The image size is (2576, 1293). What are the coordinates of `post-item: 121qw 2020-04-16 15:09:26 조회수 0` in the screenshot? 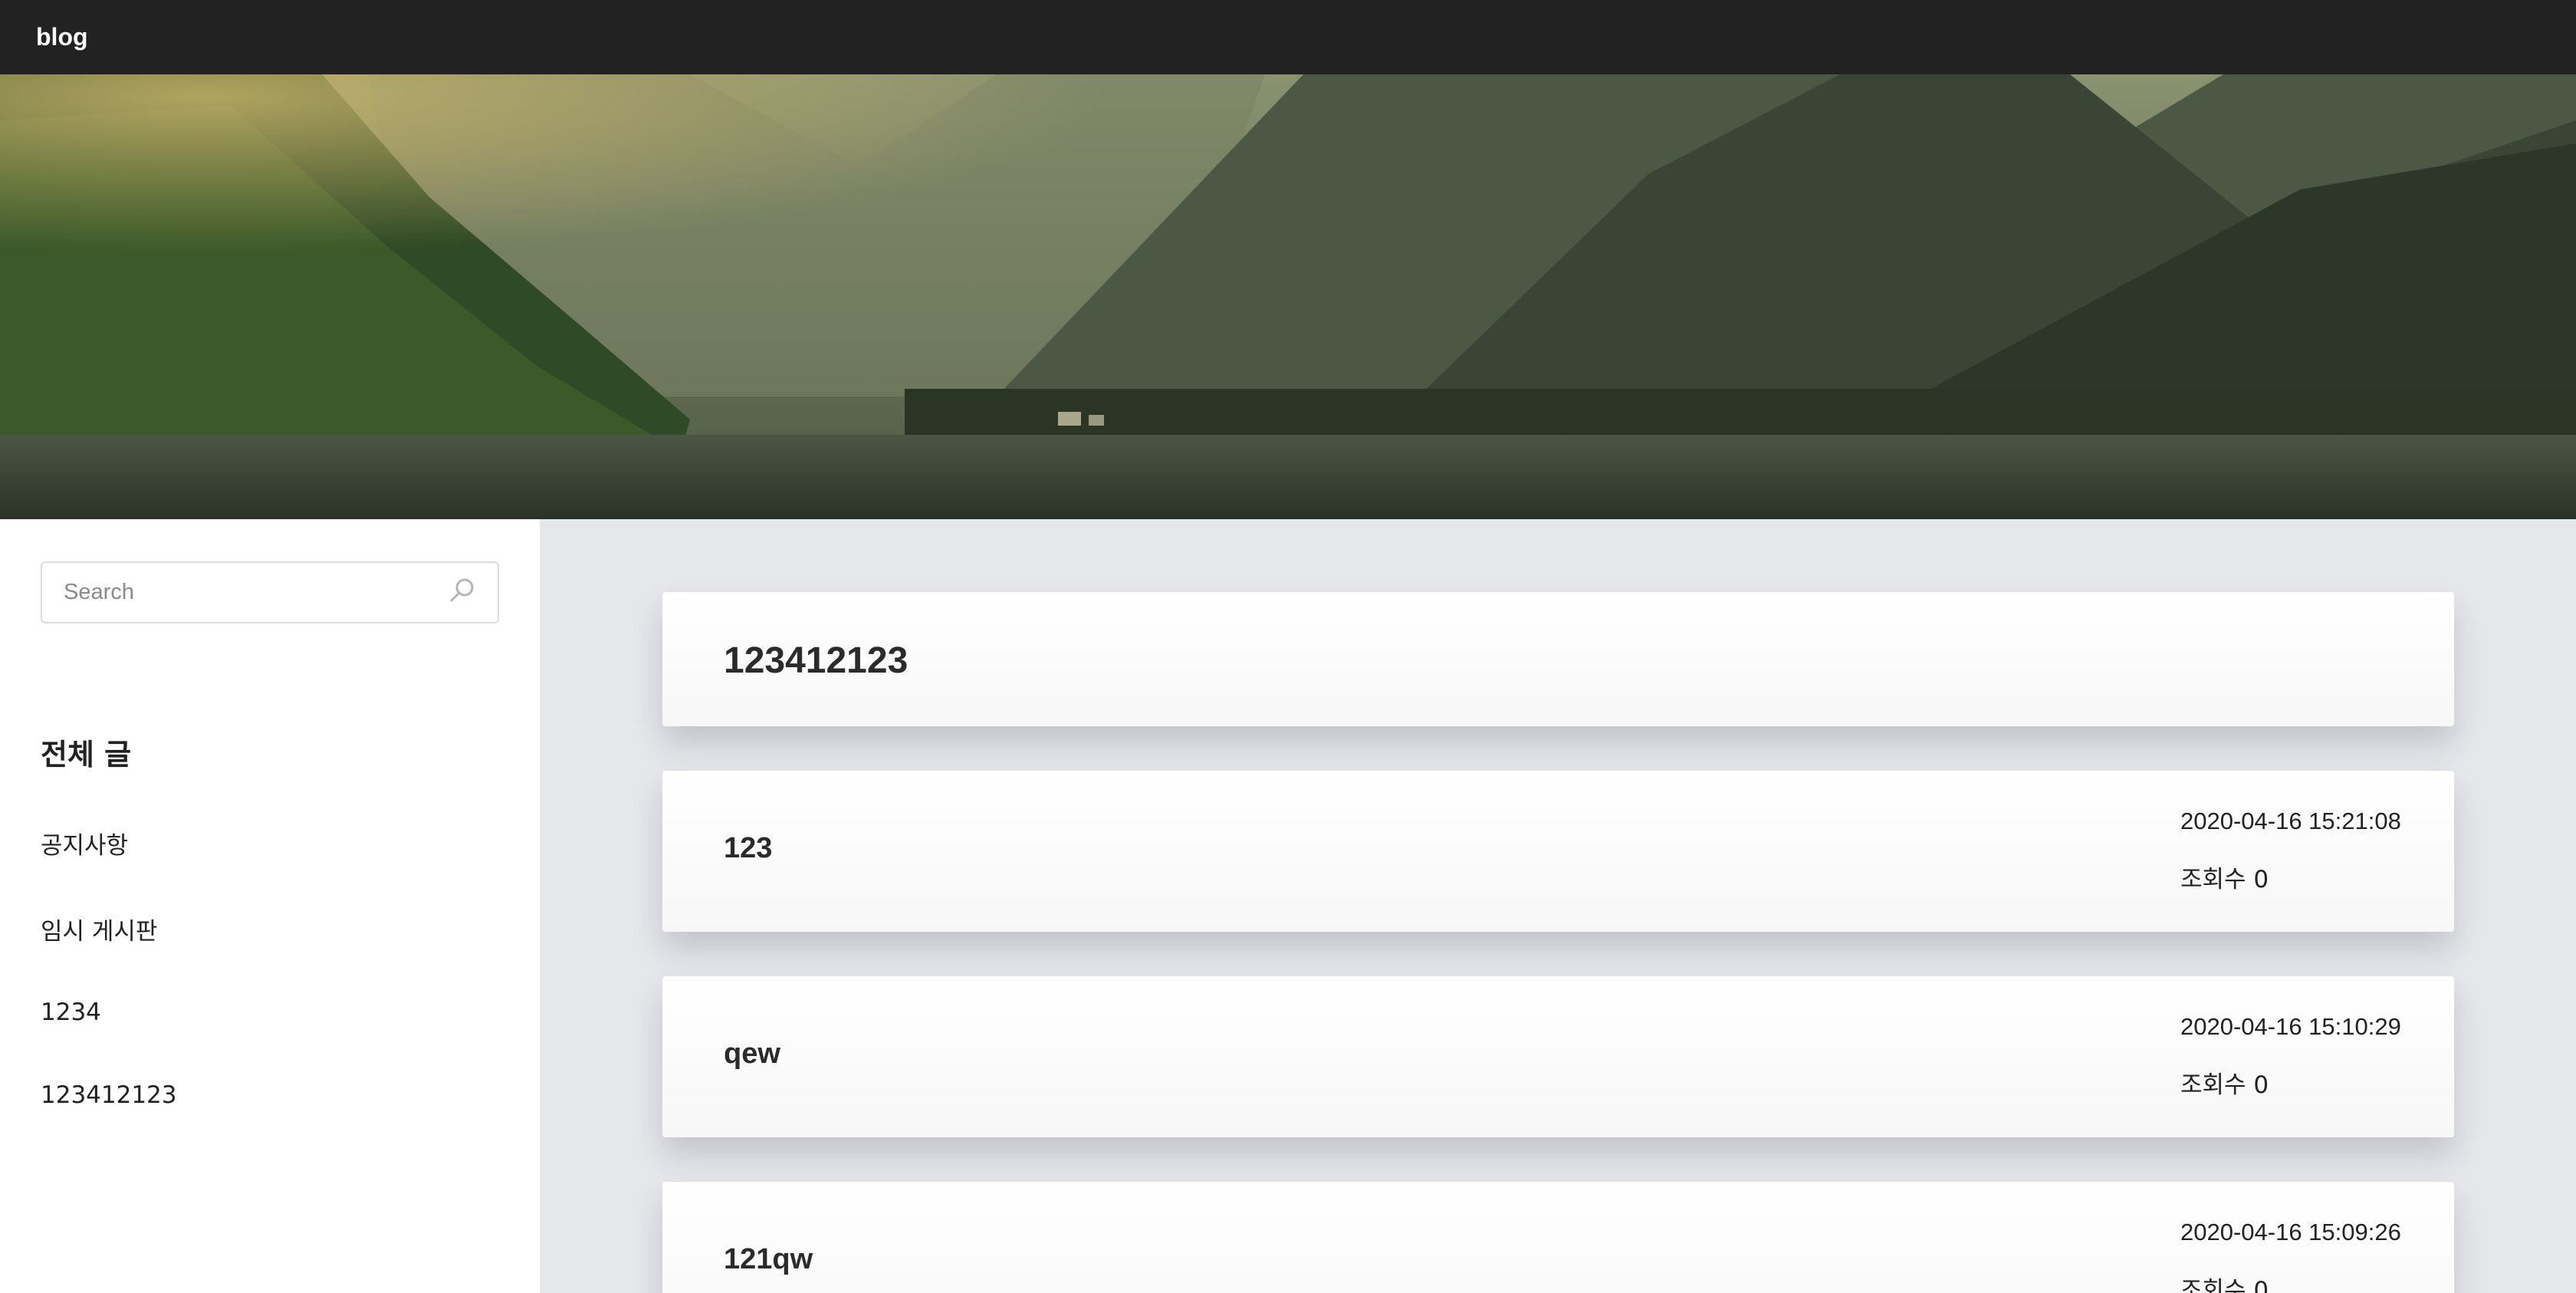 It's located at (1558, 1238).